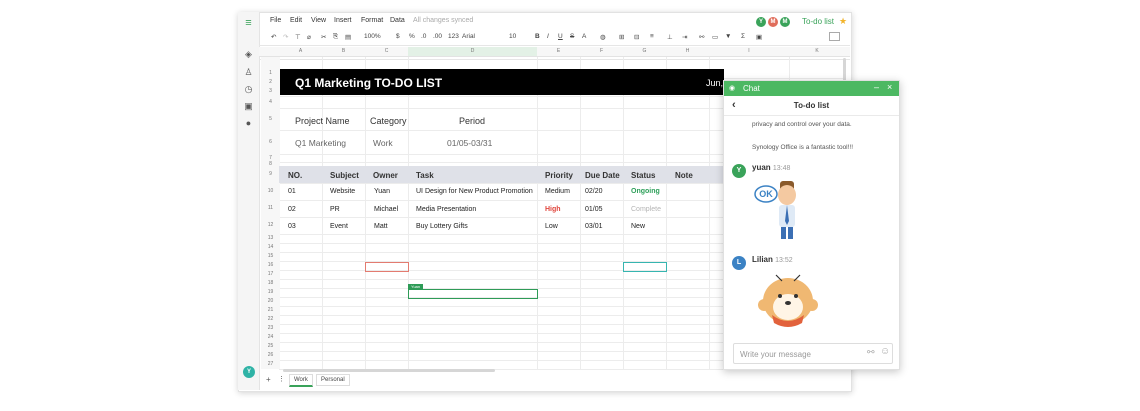 This screenshot has width=1140, height=411. Describe the element at coordinates (472, 52) in the screenshot. I see `column-header-d: D` at that location.